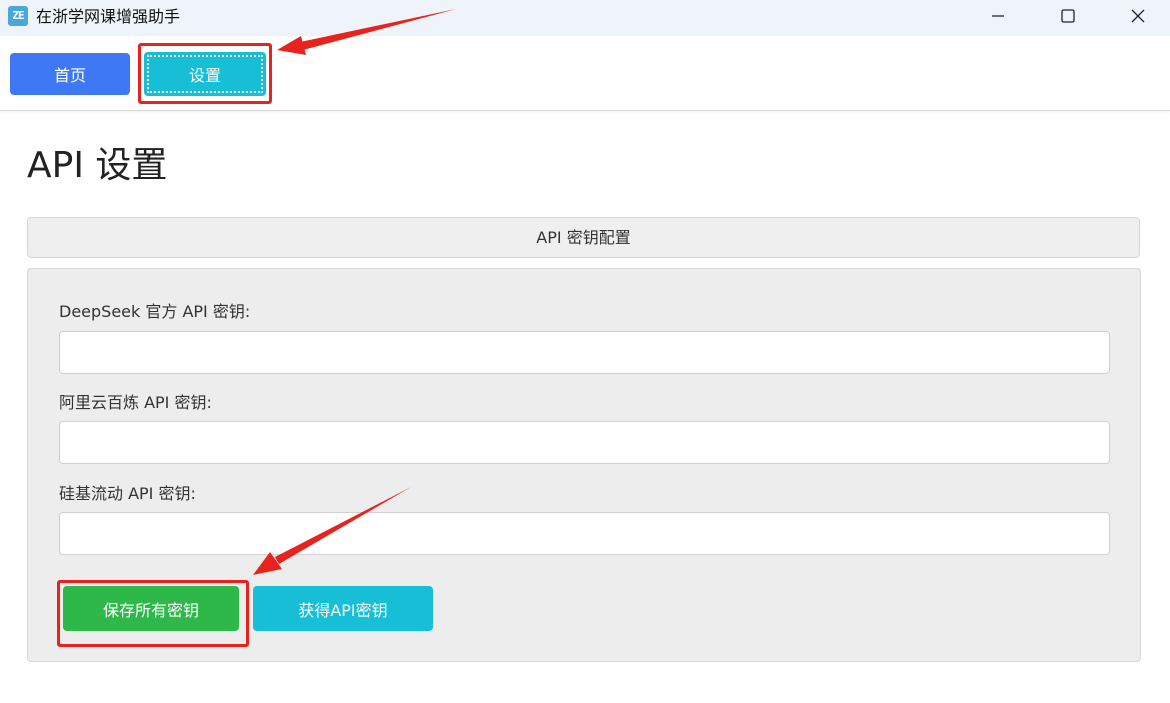 This screenshot has width=1170, height=703. I want to click on section-header-api-keys: API 密钥配置, so click(583, 237).